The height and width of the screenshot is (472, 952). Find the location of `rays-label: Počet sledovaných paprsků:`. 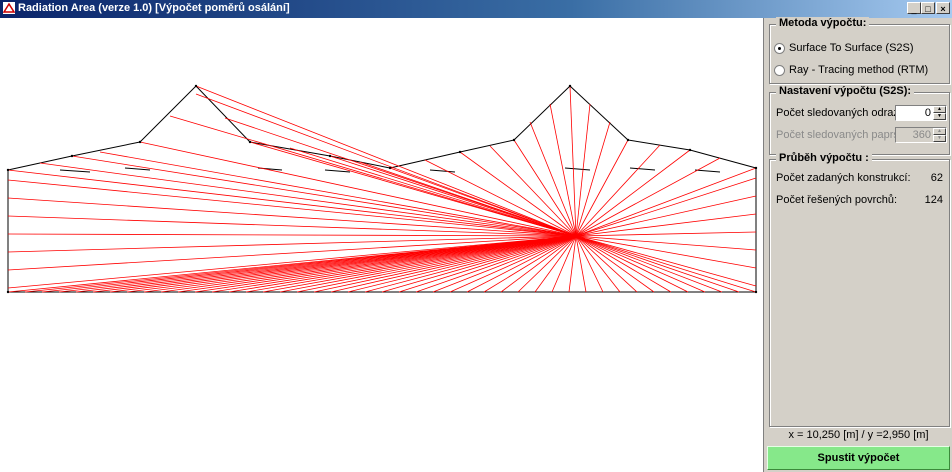

rays-label: Počet sledovaných paprsků: is located at coordinates (845, 135).